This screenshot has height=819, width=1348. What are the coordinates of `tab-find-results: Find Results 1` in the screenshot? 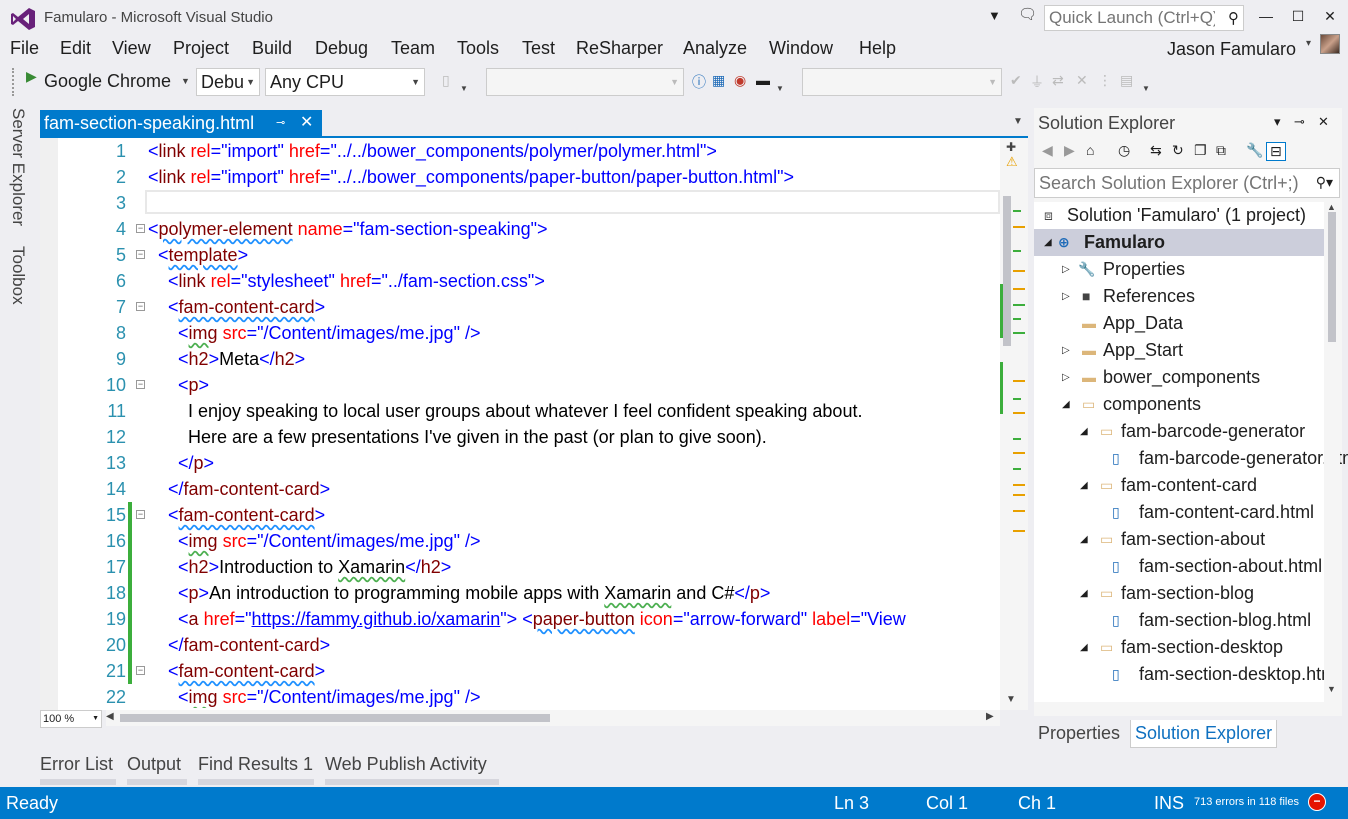 It's located at (255, 764).